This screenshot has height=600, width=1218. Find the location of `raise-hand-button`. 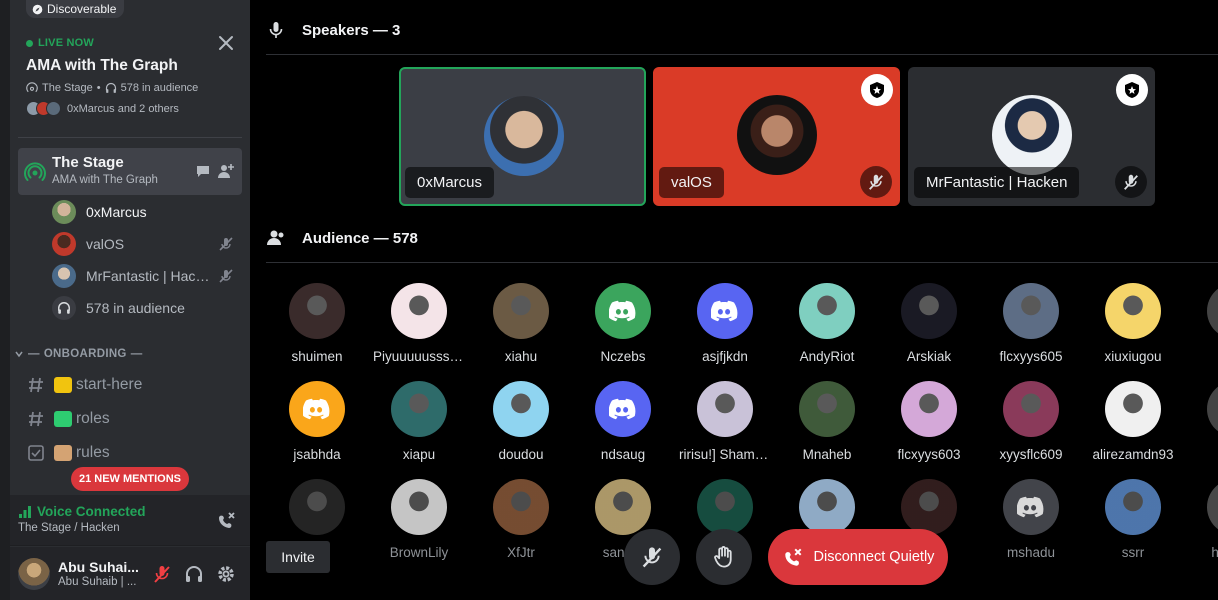

raise-hand-button is located at coordinates (724, 557).